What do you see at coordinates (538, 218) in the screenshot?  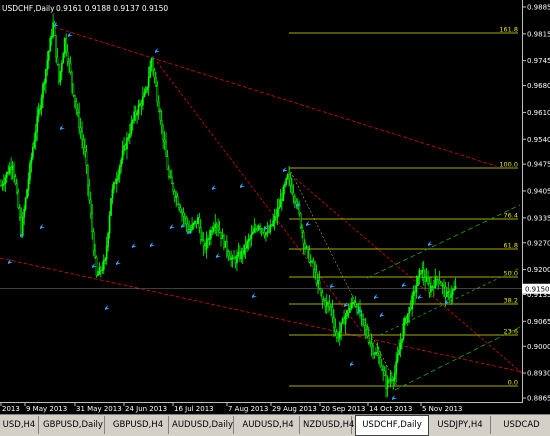 I see `price-tick-label: 0.9335` at bounding box center [538, 218].